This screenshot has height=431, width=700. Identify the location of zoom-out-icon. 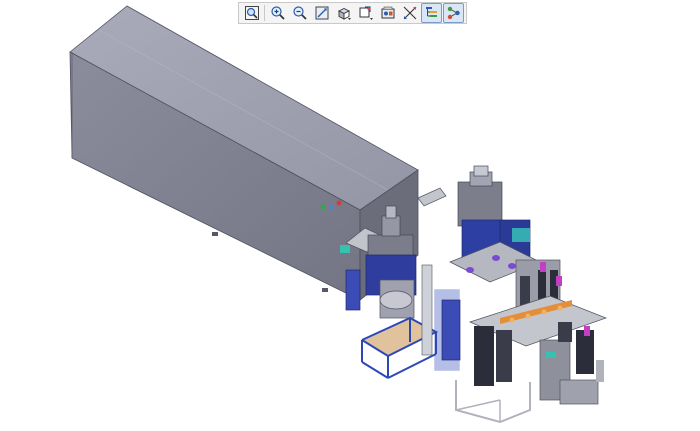
(299, 13).